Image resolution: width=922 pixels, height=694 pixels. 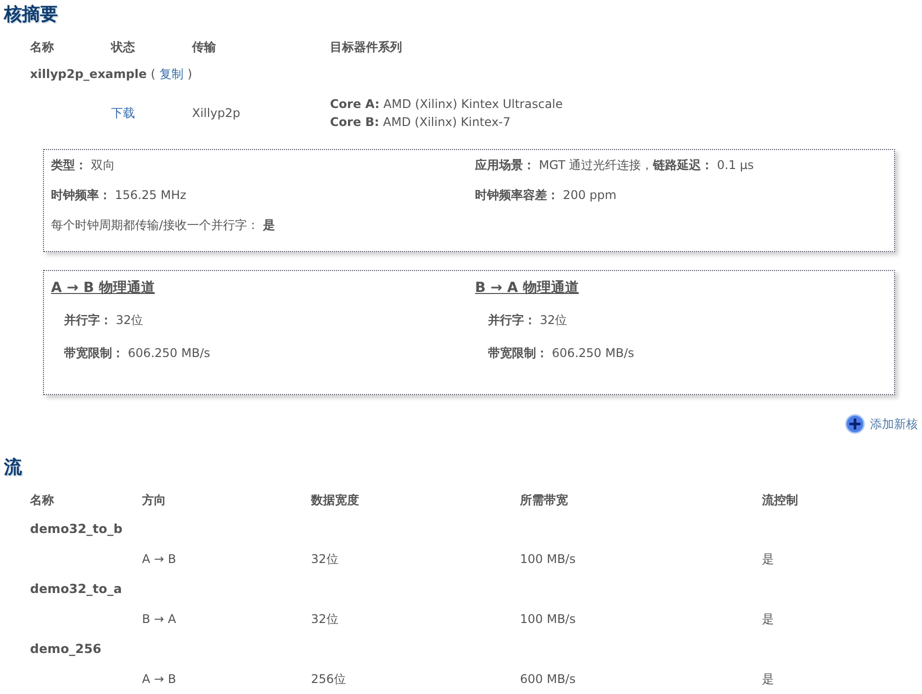 I want to click on property-text: 类型： 双向, so click(x=83, y=165).